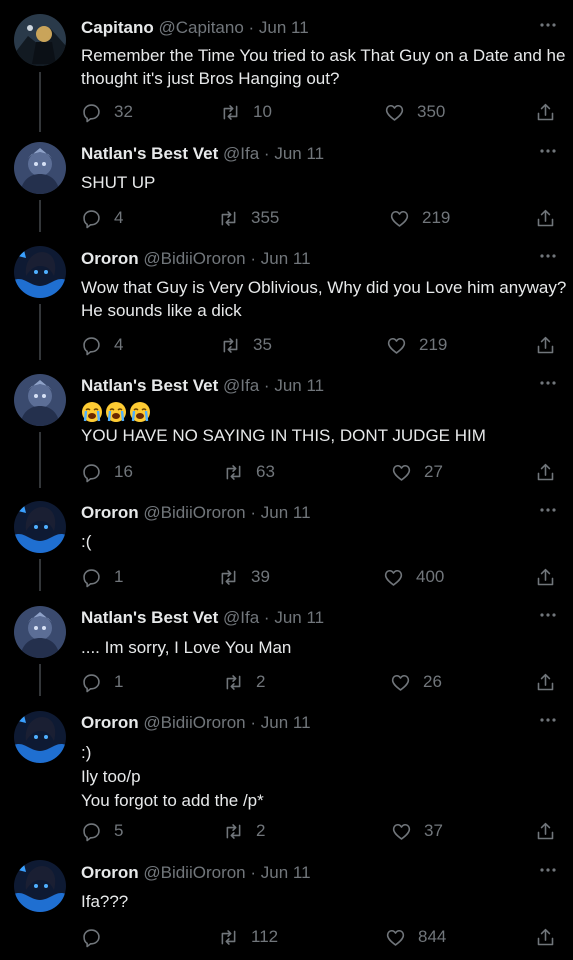 Image resolution: width=573 pixels, height=960 pixels. What do you see at coordinates (249, 472) in the screenshot?
I see `retweet-button: 63` at bounding box center [249, 472].